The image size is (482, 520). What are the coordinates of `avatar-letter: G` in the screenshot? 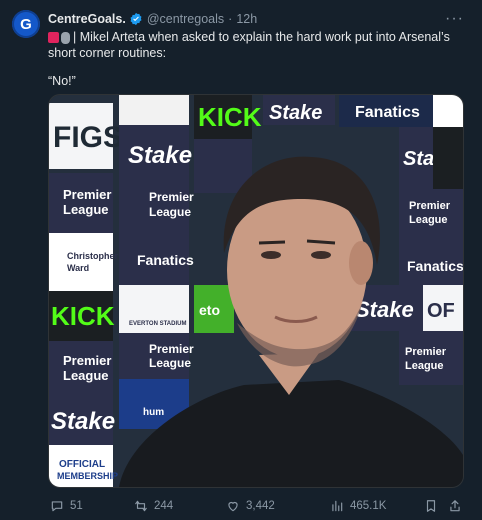 It's located at (26, 24).